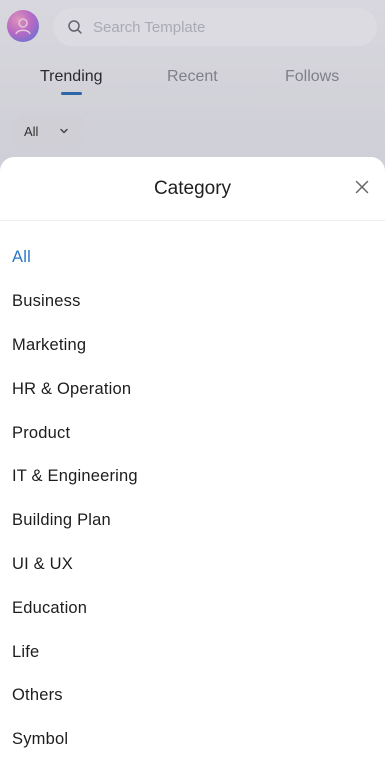  Describe the element at coordinates (192, 565) in the screenshot. I see `category-item-ui-ux: UI & UX` at that location.